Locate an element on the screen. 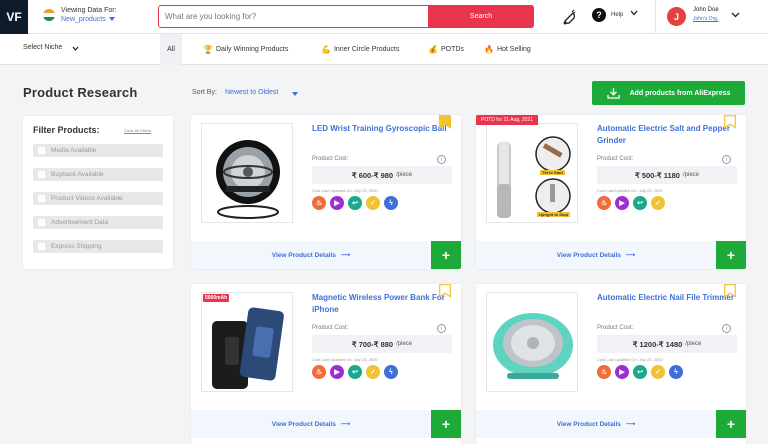  filter-advertisement-data: Advertisement Data is located at coordinates (98, 222).